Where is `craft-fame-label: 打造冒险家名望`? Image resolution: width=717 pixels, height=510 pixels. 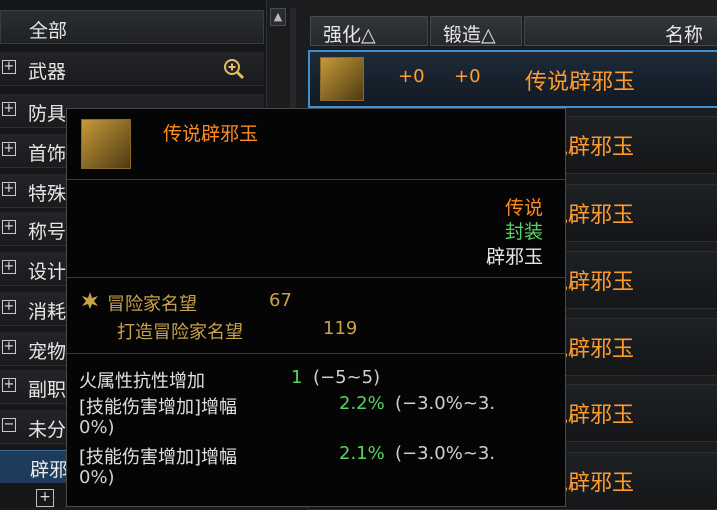 craft-fame-label: 打造冒险家名望 is located at coordinates (180, 332).